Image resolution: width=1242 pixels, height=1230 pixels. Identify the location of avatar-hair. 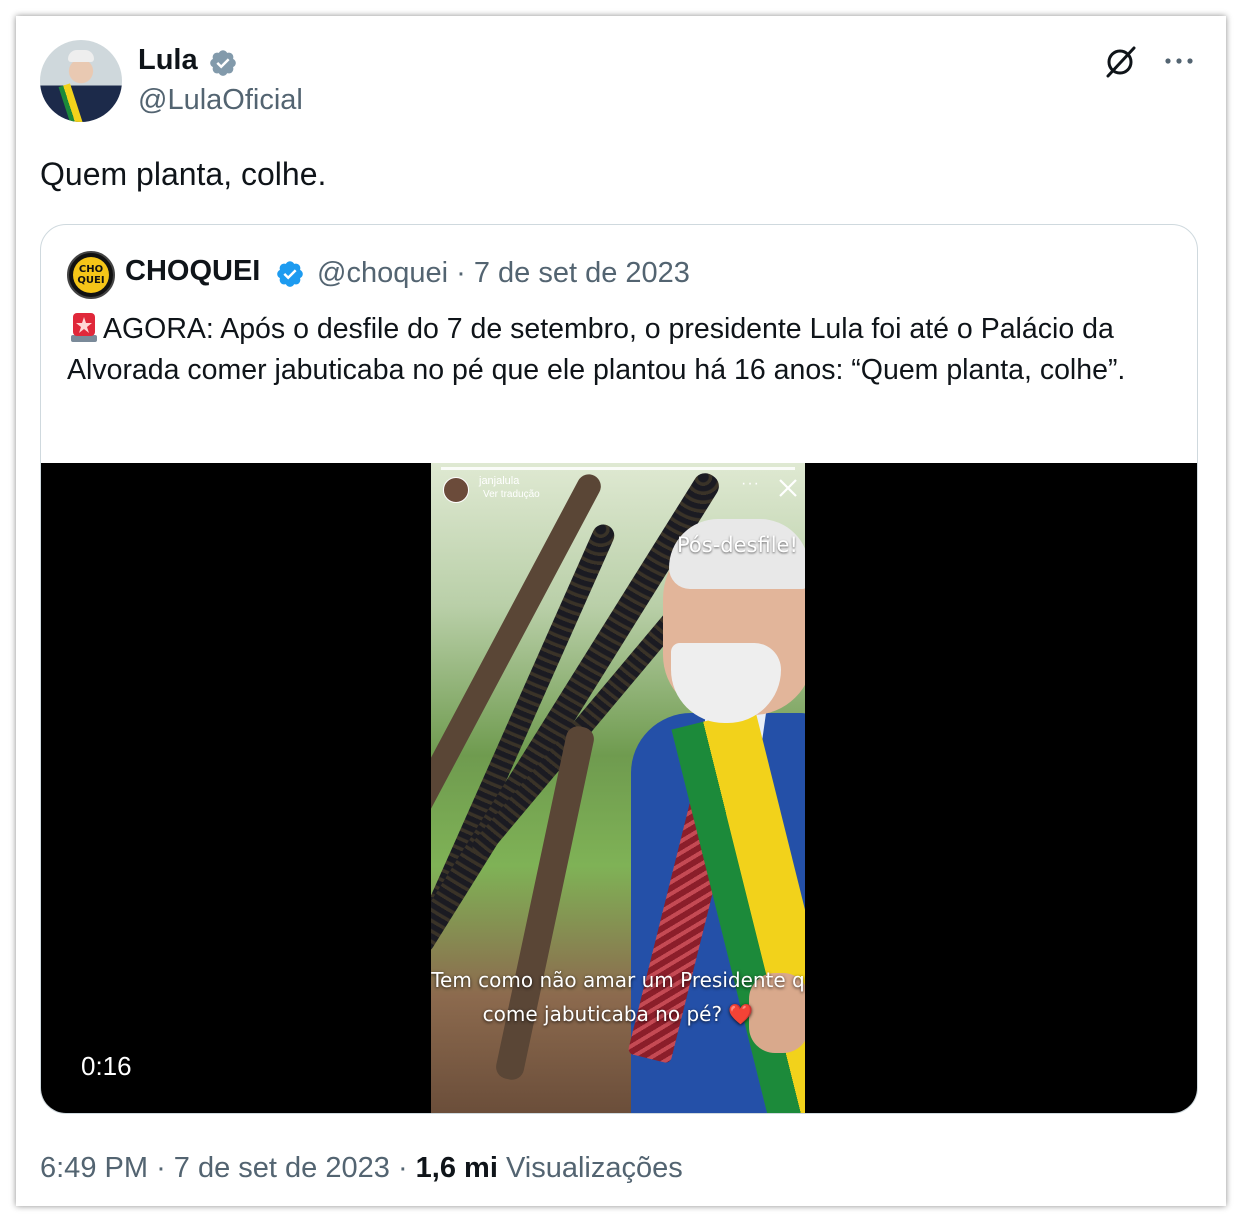
(81, 56).